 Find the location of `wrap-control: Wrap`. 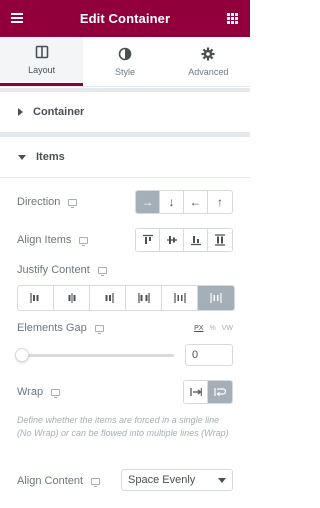

wrap-control: Wrap is located at coordinates (125, 392).